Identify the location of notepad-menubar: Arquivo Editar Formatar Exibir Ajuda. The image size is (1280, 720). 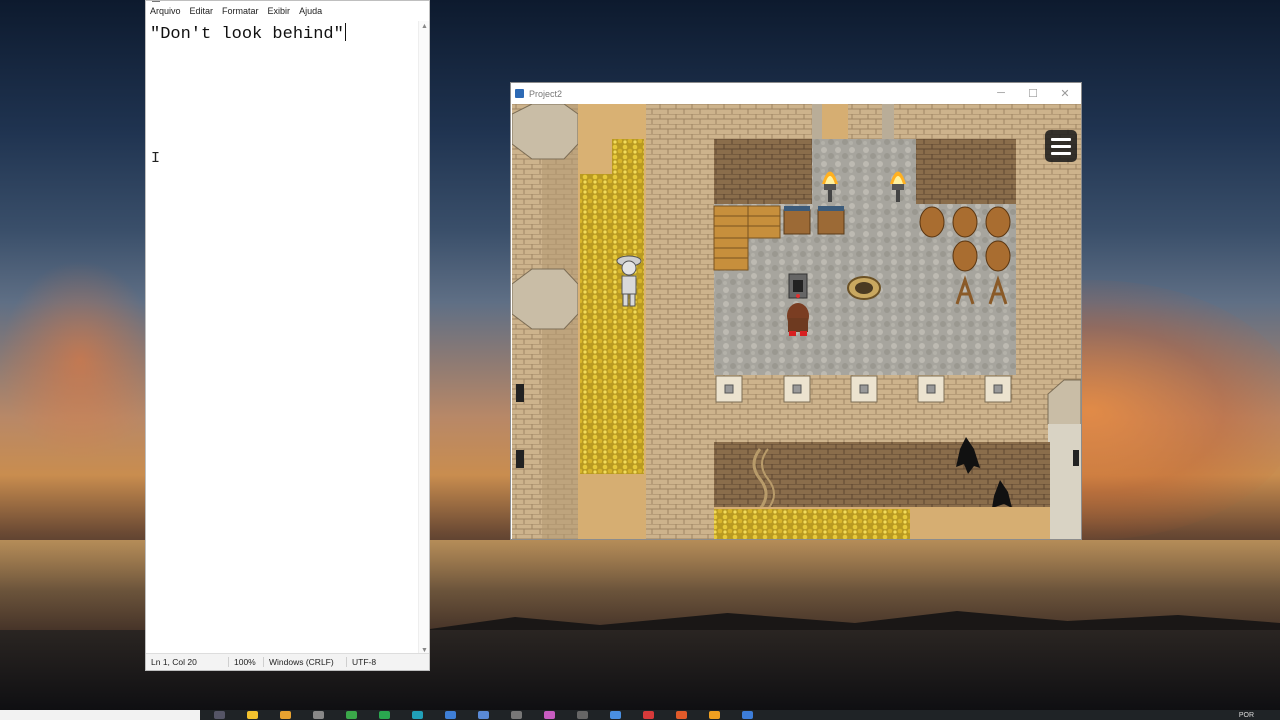
(287, 11).